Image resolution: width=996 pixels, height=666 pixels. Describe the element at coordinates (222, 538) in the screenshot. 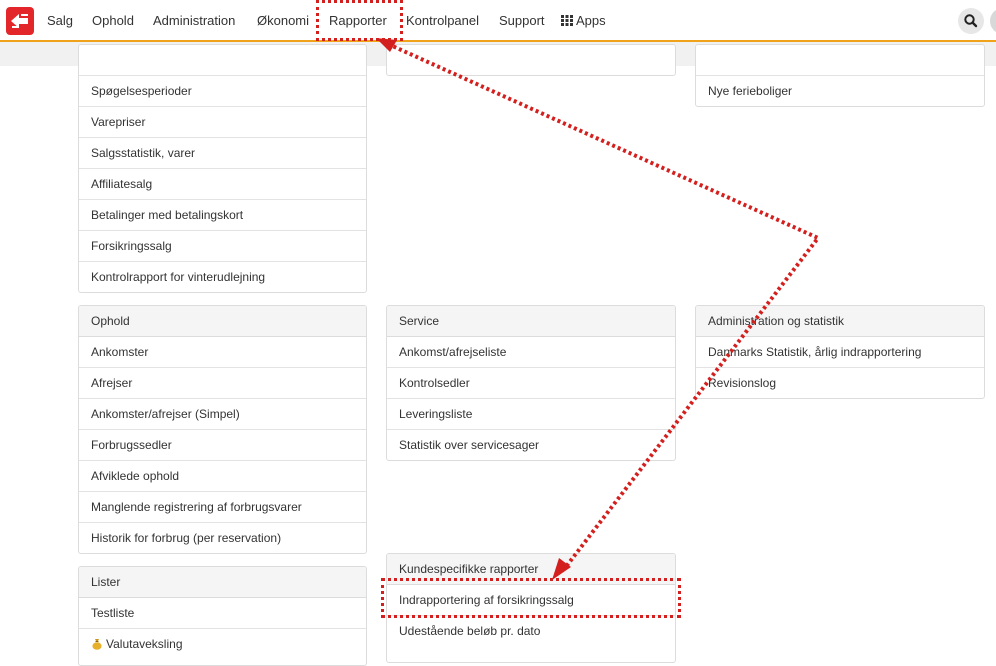

I see `report-link: Historik for forbrug (per reservation)` at that location.